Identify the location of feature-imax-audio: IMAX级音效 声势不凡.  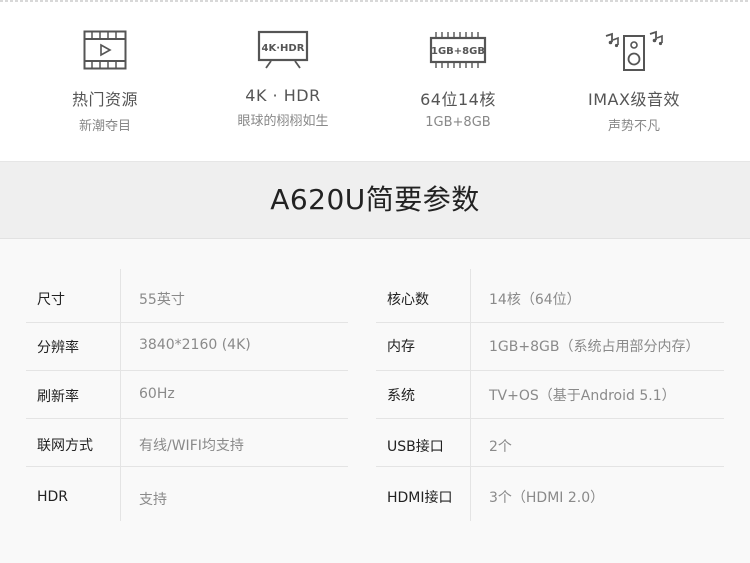
(634, 82).